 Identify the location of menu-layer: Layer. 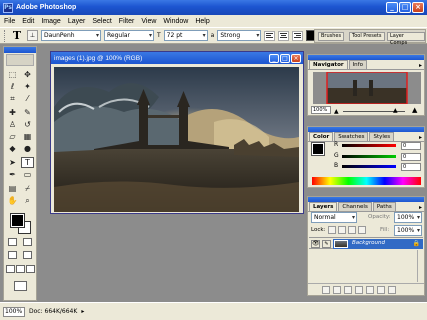
(77, 21).